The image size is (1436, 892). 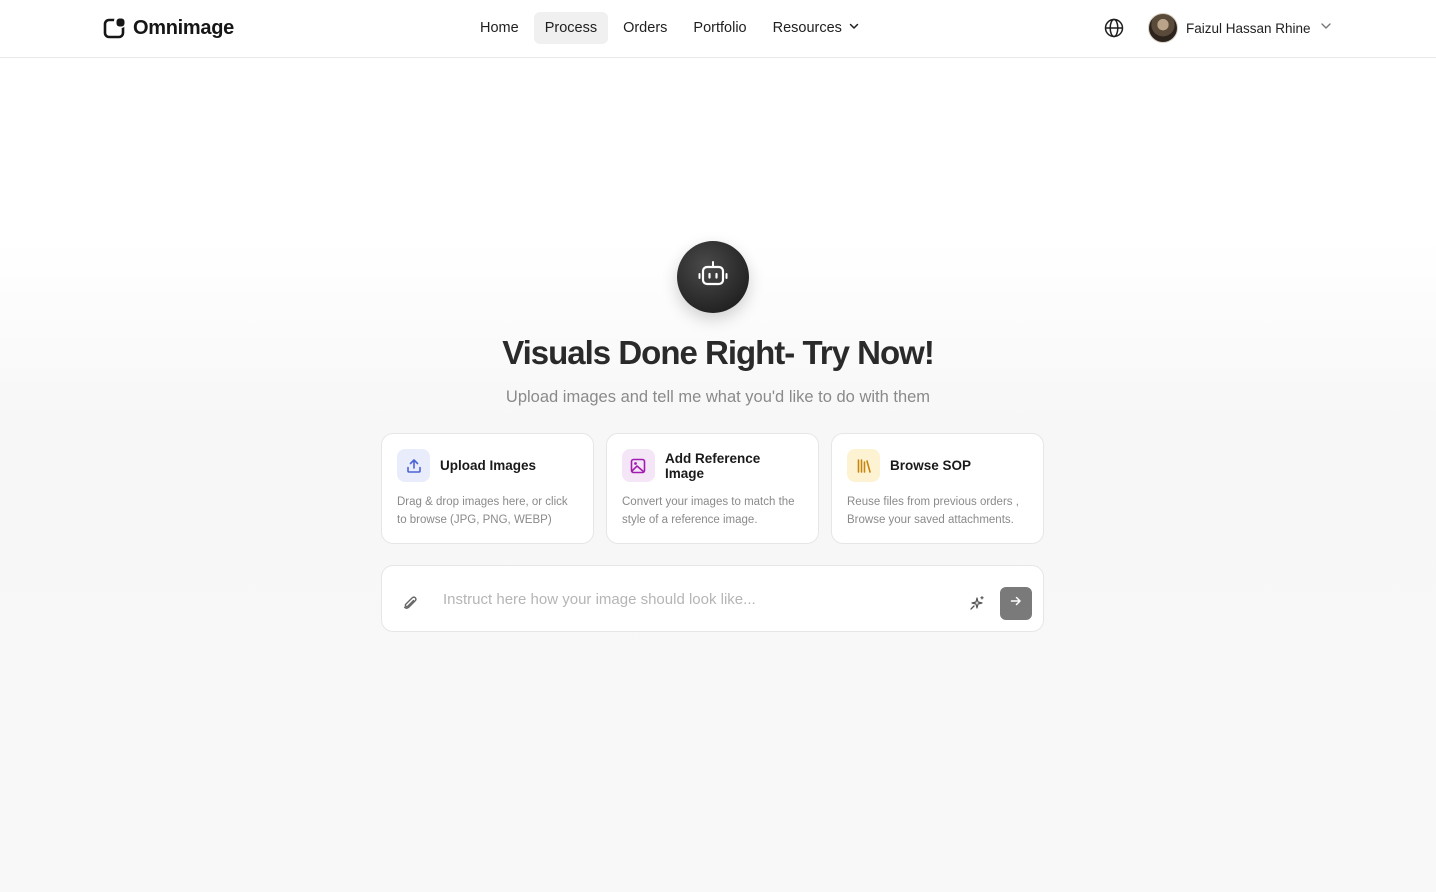 I want to click on nav-process: Process, so click(x=571, y=28).